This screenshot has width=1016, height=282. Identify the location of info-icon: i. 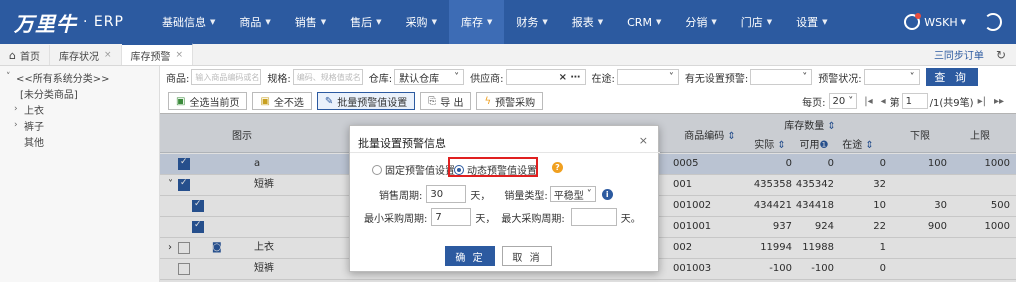
(607, 194).